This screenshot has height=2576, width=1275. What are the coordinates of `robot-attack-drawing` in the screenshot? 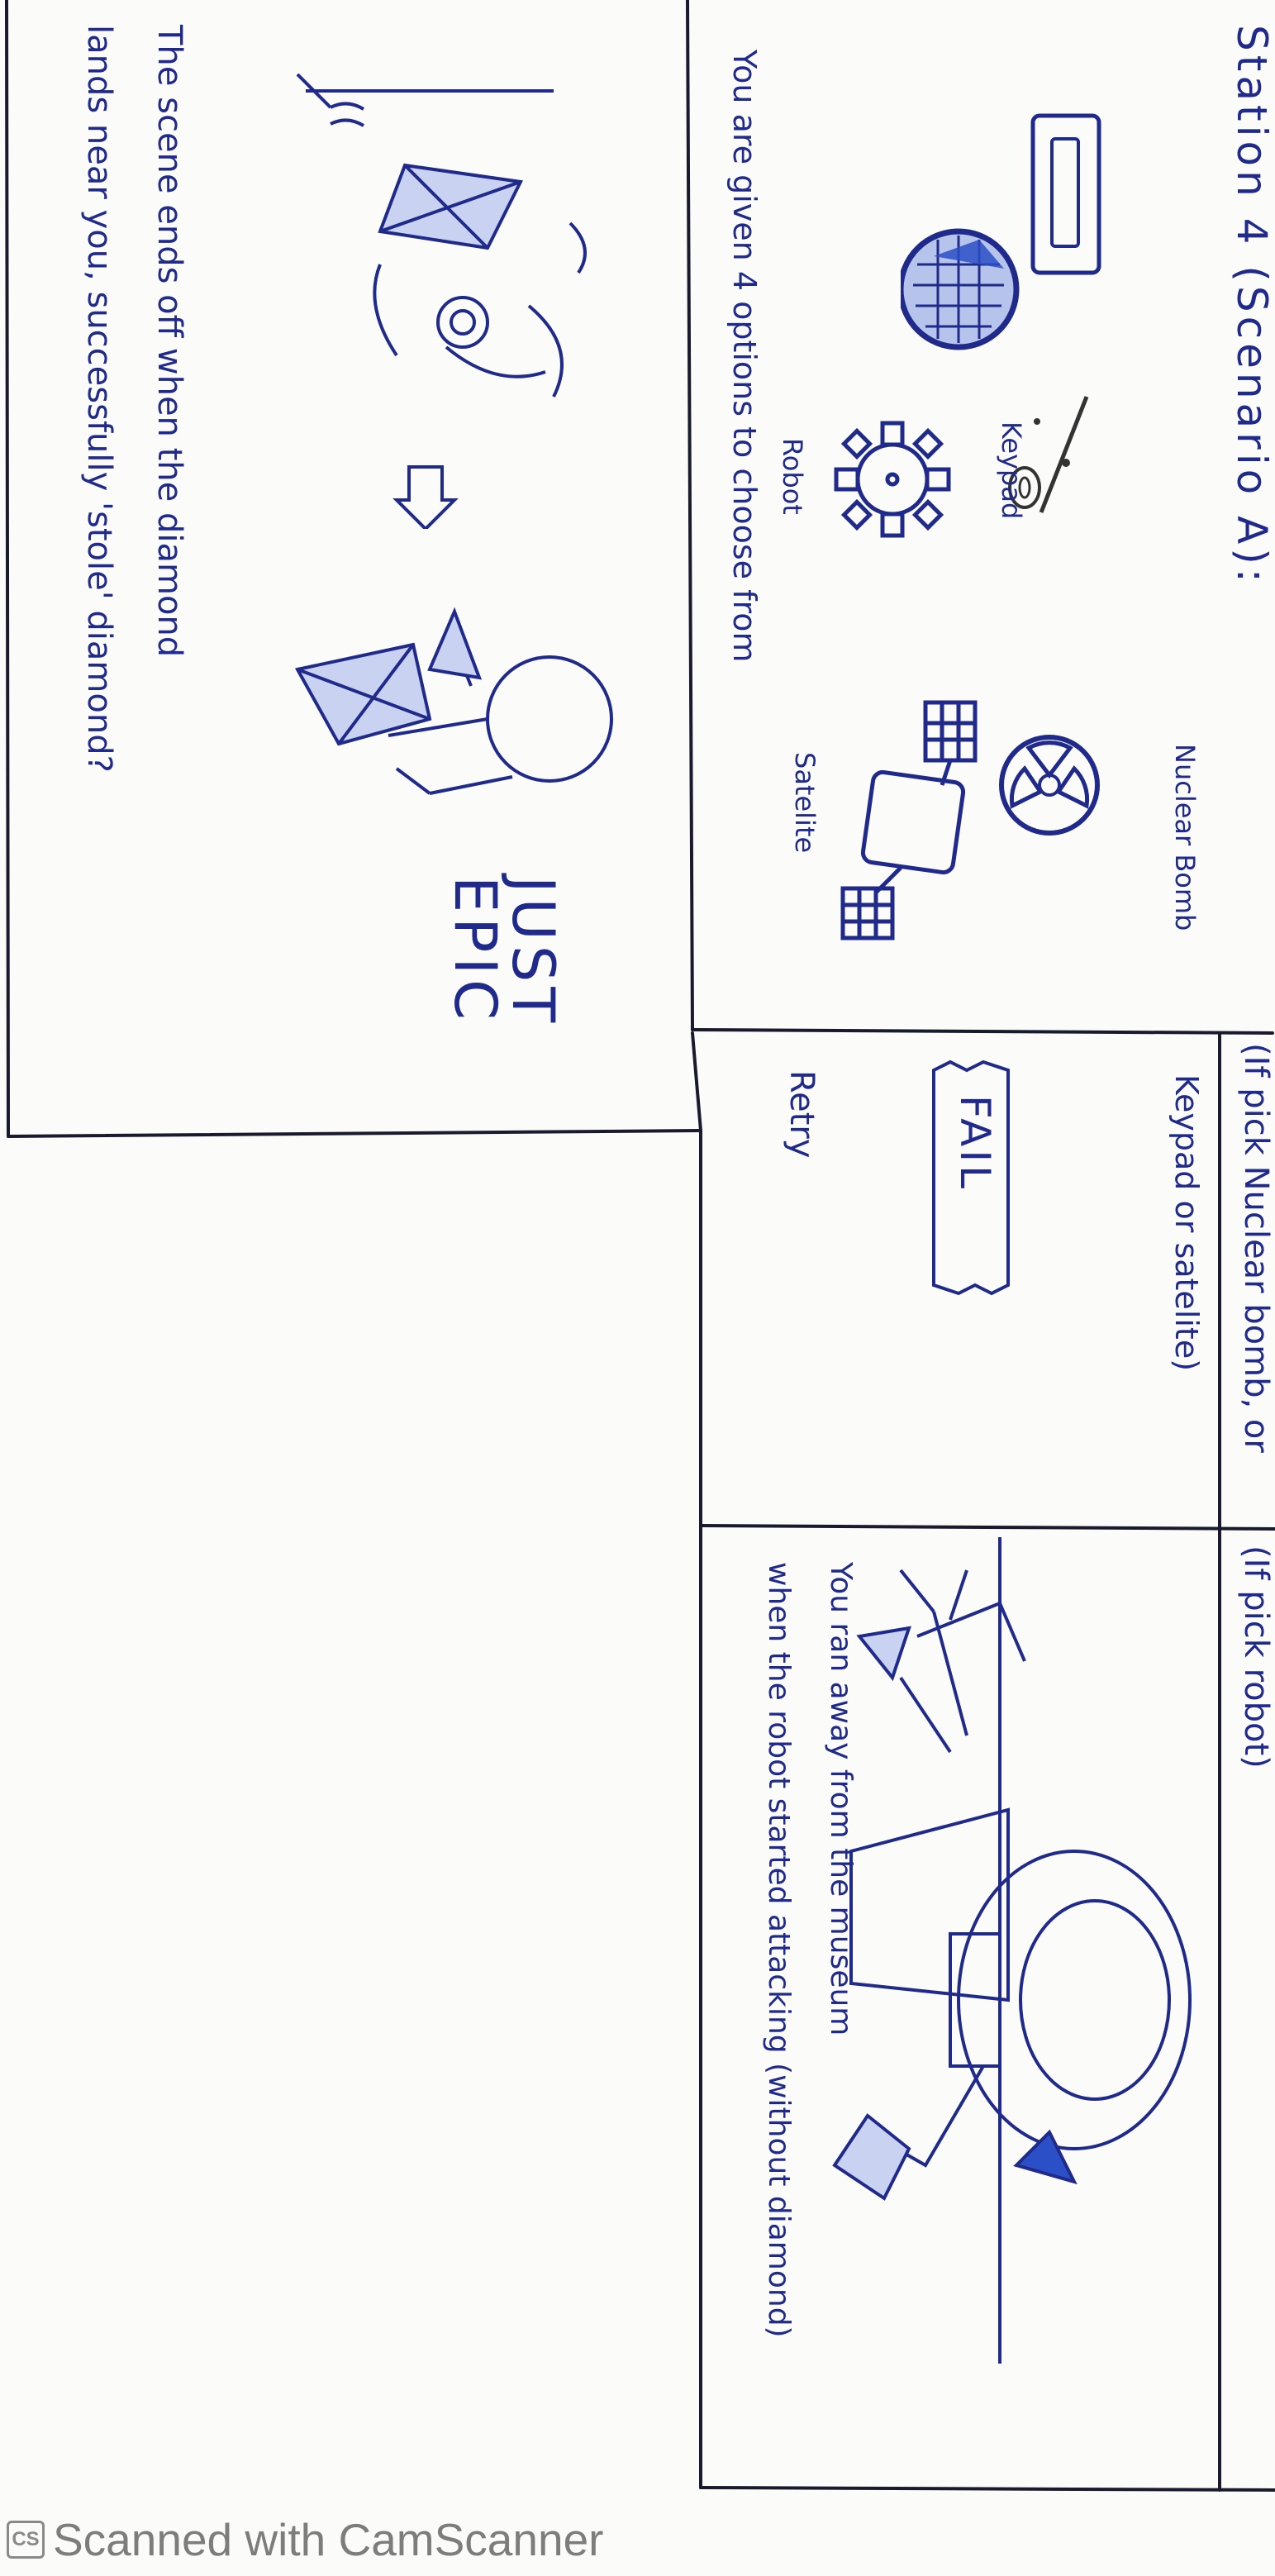 It's located at (1012, 1951).